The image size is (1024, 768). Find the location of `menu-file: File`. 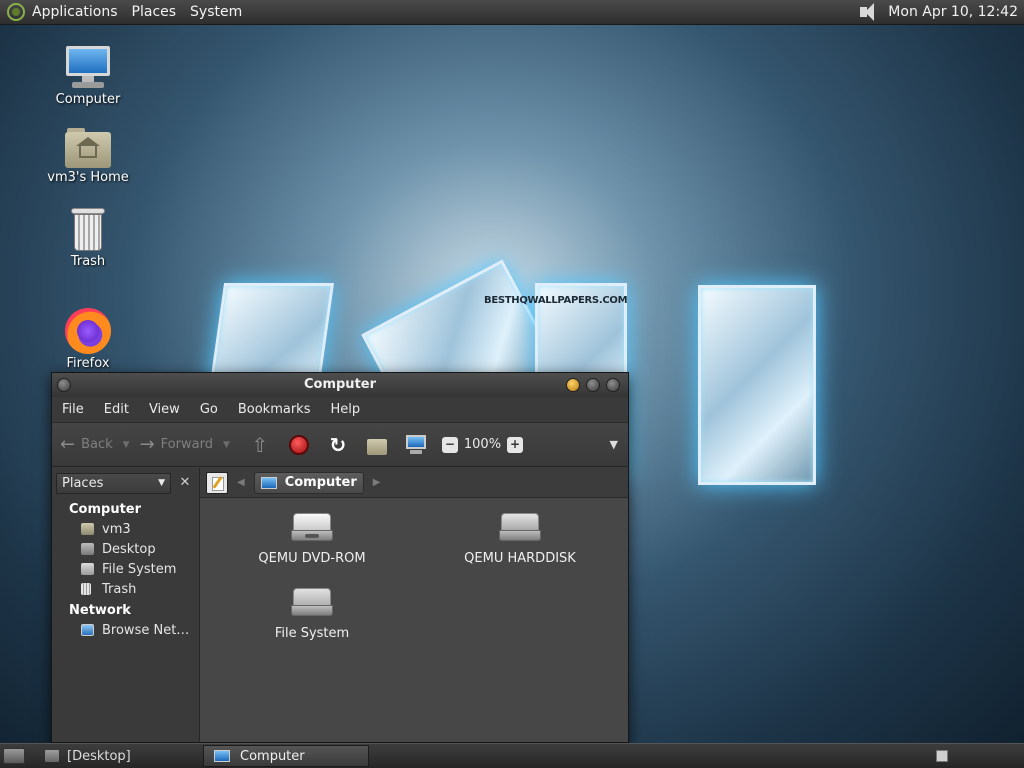

menu-file: File is located at coordinates (73, 409).